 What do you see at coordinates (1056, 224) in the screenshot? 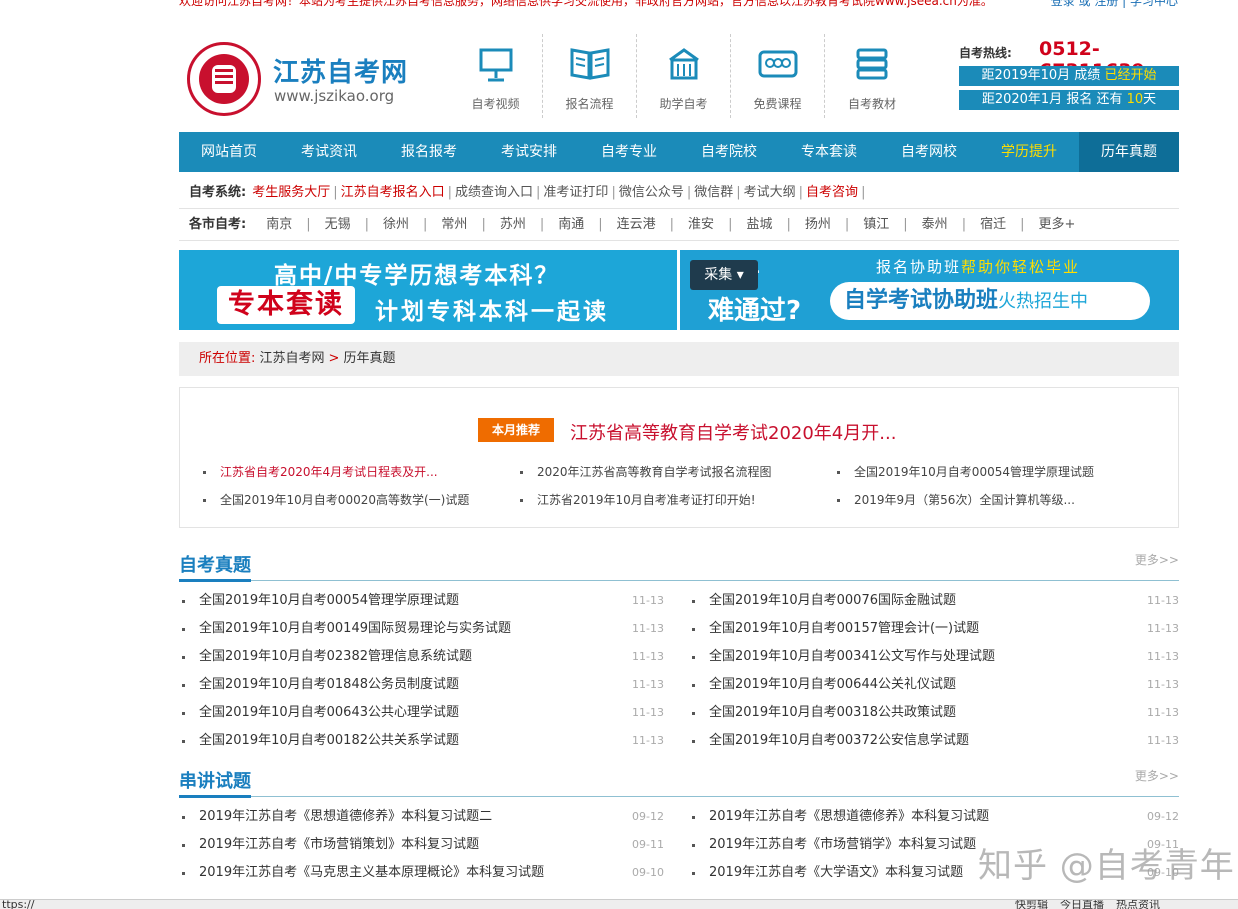
I see `city-link-more: 更多+` at bounding box center [1056, 224].